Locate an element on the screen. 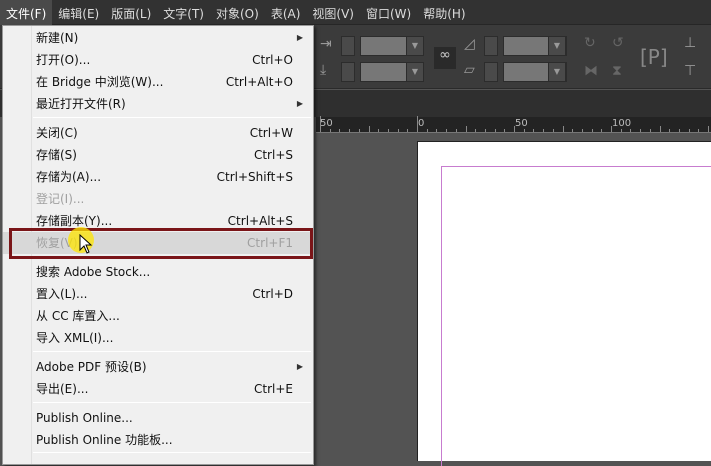  menu-help: 帮助(H) is located at coordinates (444, 12).